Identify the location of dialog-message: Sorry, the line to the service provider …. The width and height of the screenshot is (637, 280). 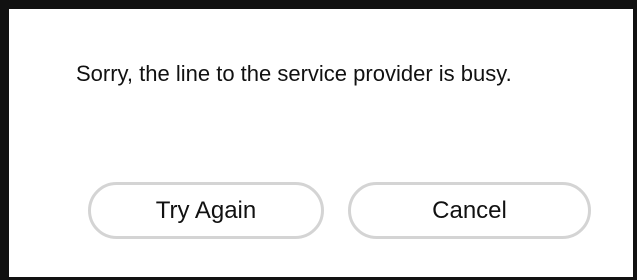
(294, 73).